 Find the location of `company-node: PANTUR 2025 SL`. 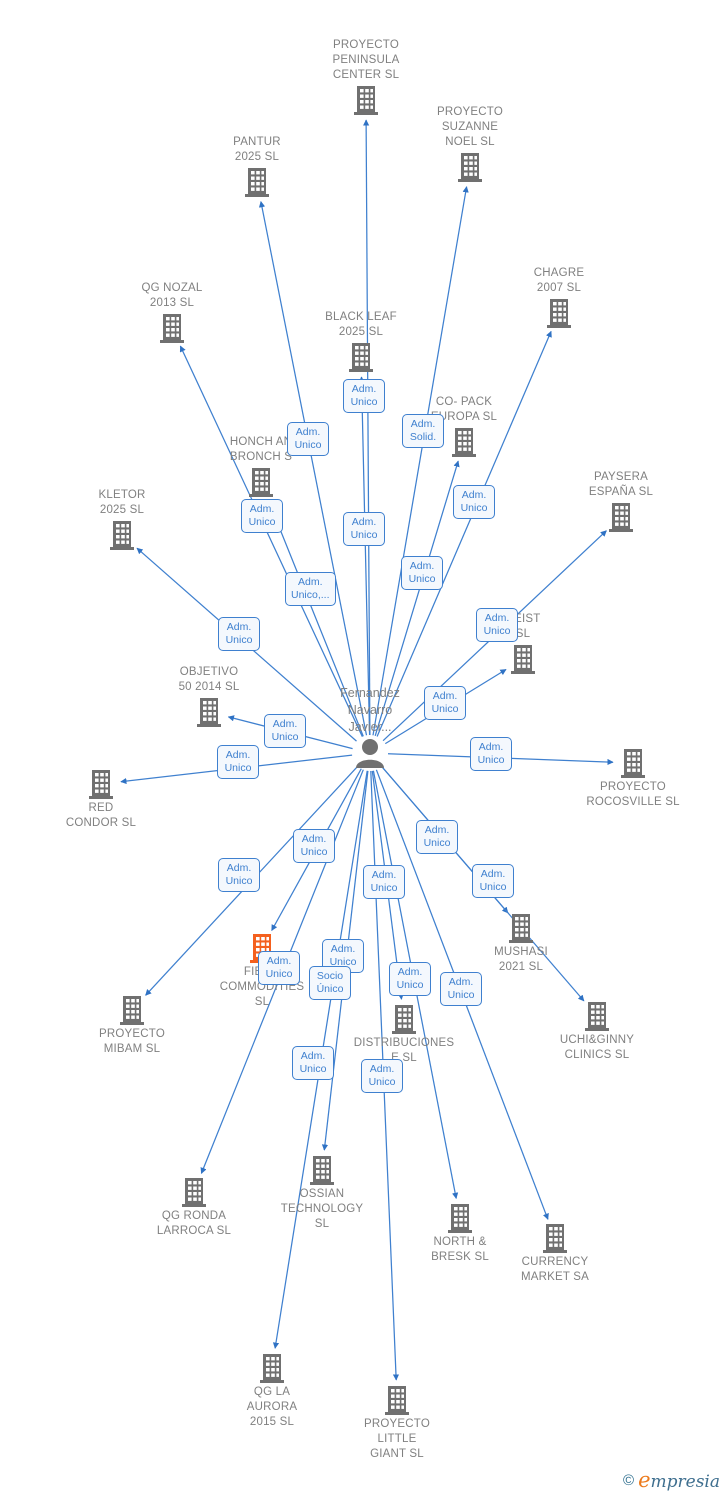

company-node: PANTUR 2025 SL is located at coordinates (257, 166).